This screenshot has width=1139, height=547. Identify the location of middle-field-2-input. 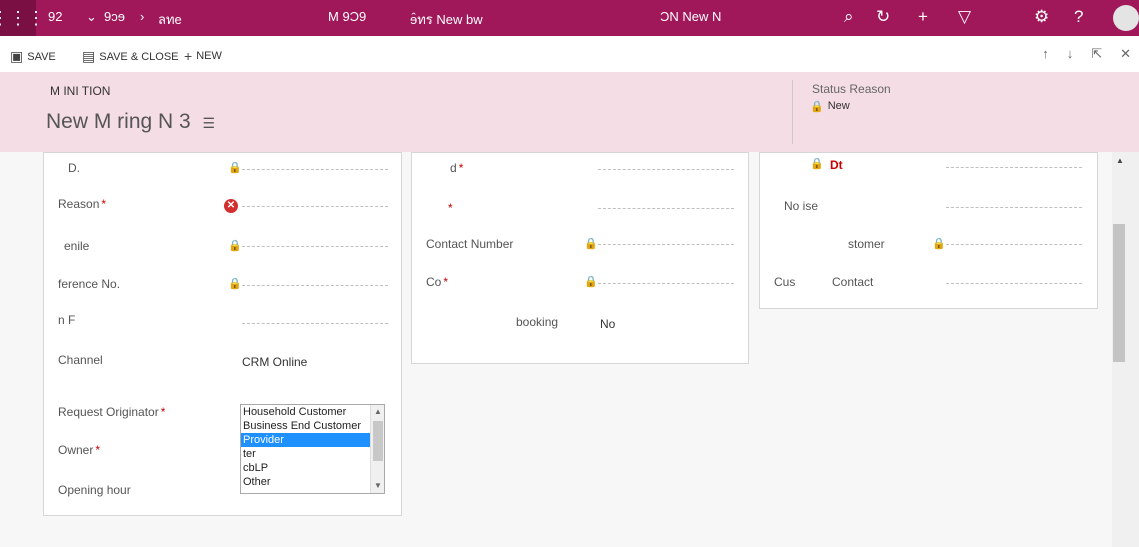
(666, 208).